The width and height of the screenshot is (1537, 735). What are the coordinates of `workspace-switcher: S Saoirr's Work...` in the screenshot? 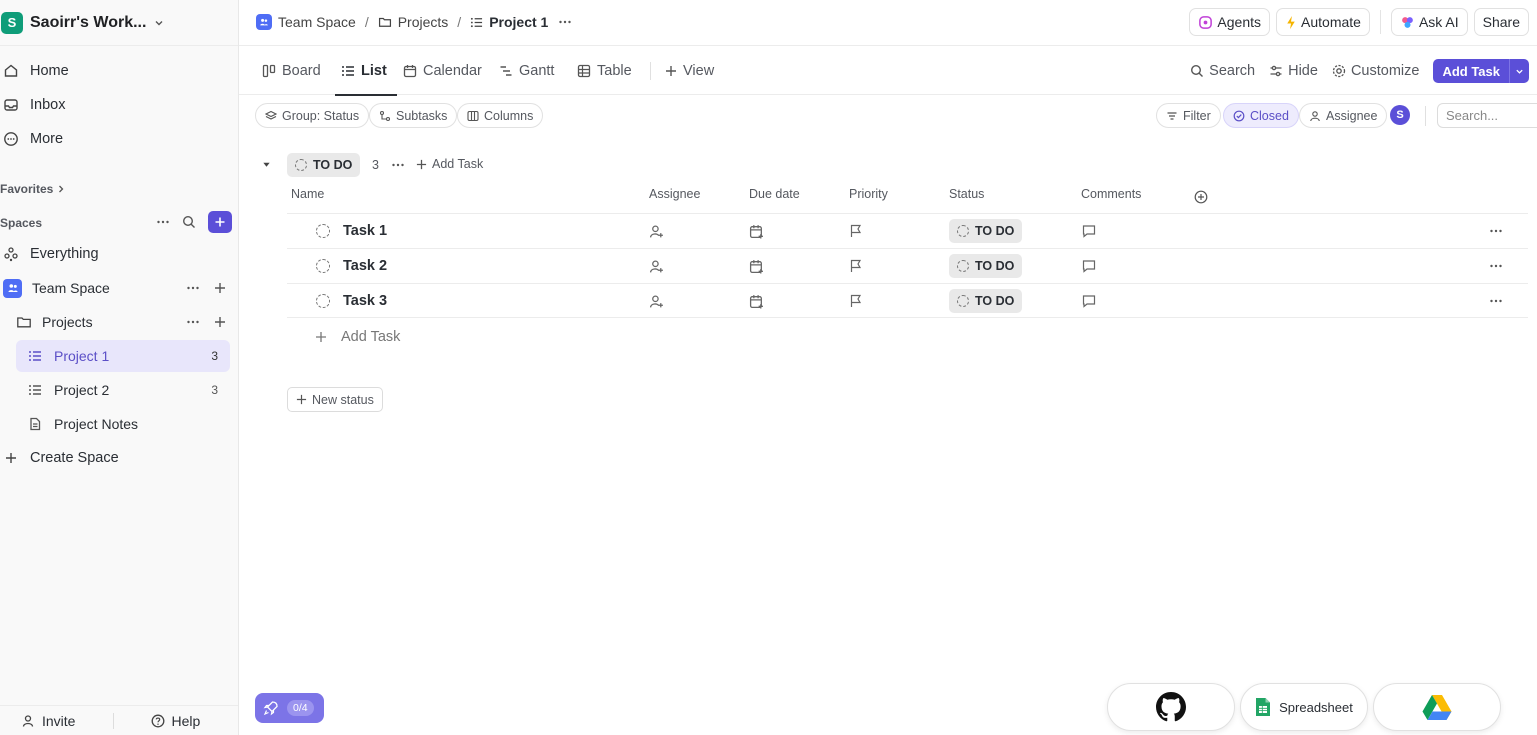 It's located at (119, 23).